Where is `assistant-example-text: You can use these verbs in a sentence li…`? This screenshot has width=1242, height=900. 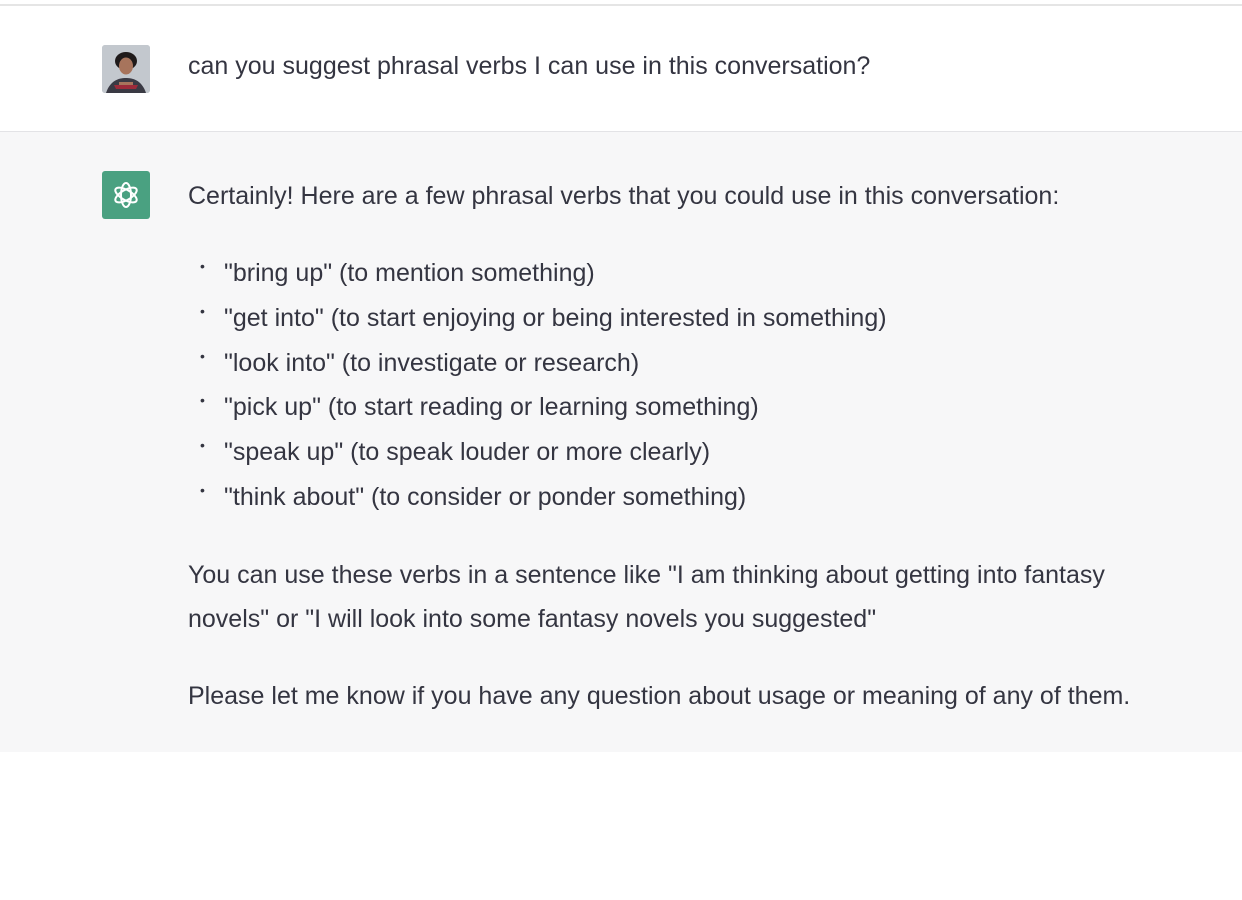
assistant-example-text: You can use these verbs in a sentence li… is located at coordinates (646, 596).